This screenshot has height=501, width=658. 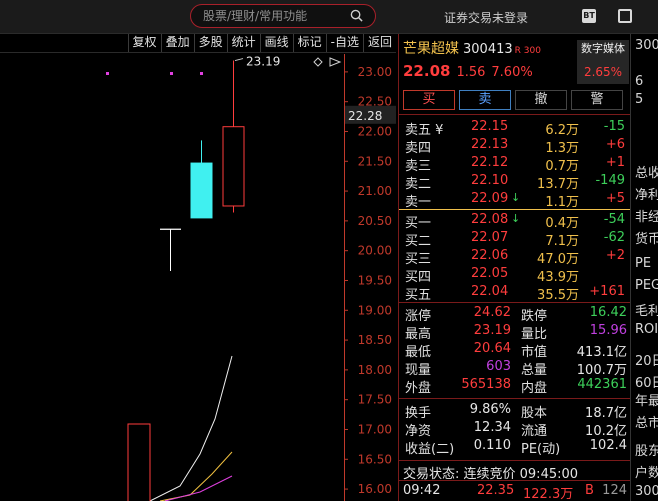 What do you see at coordinates (492, 427) in the screenshot?
I see `stat-value: 12.34` at bounding box center [492, 427].